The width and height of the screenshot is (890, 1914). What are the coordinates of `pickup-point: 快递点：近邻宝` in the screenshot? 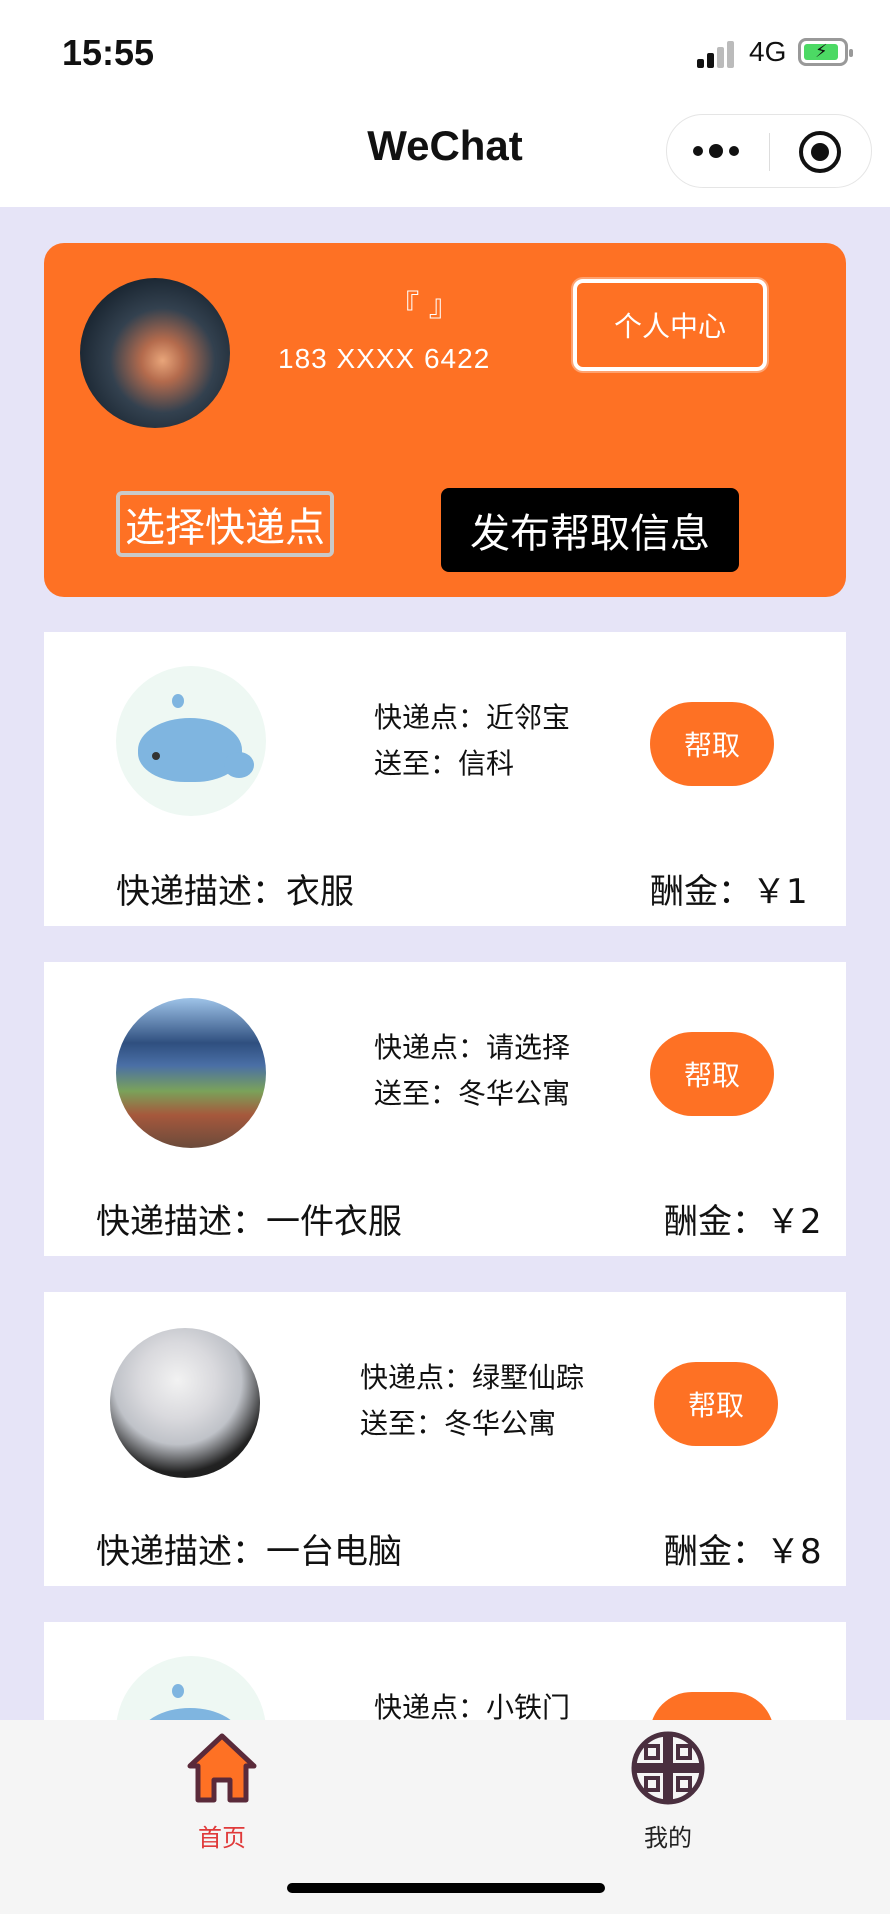 It's located at (472, 717).